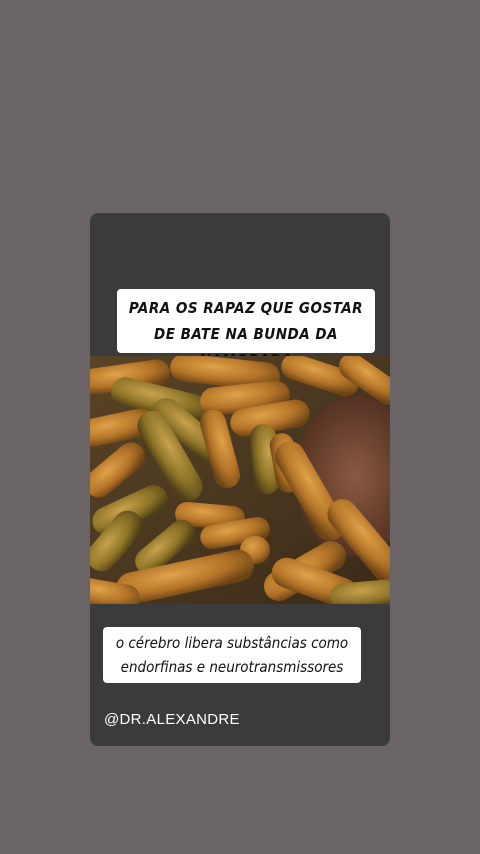 The height and width of the screenshot is (854, 480). I want to click on author-handle: @DR.ALEXANDRE, so click(172, 719).